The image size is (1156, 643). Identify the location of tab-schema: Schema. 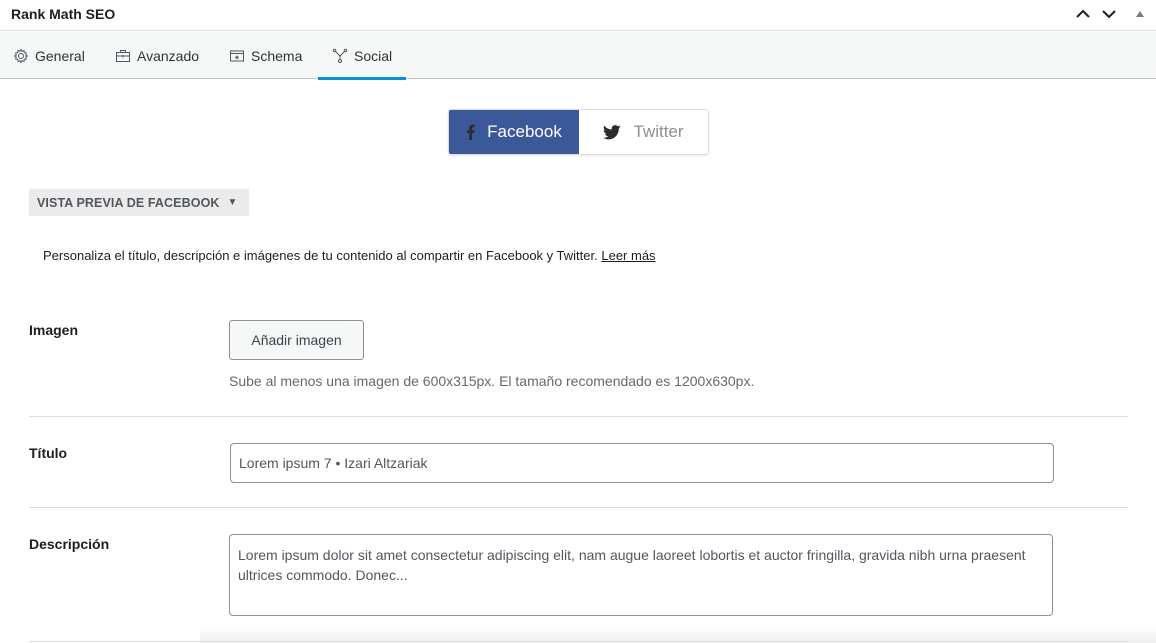
(265, 55).